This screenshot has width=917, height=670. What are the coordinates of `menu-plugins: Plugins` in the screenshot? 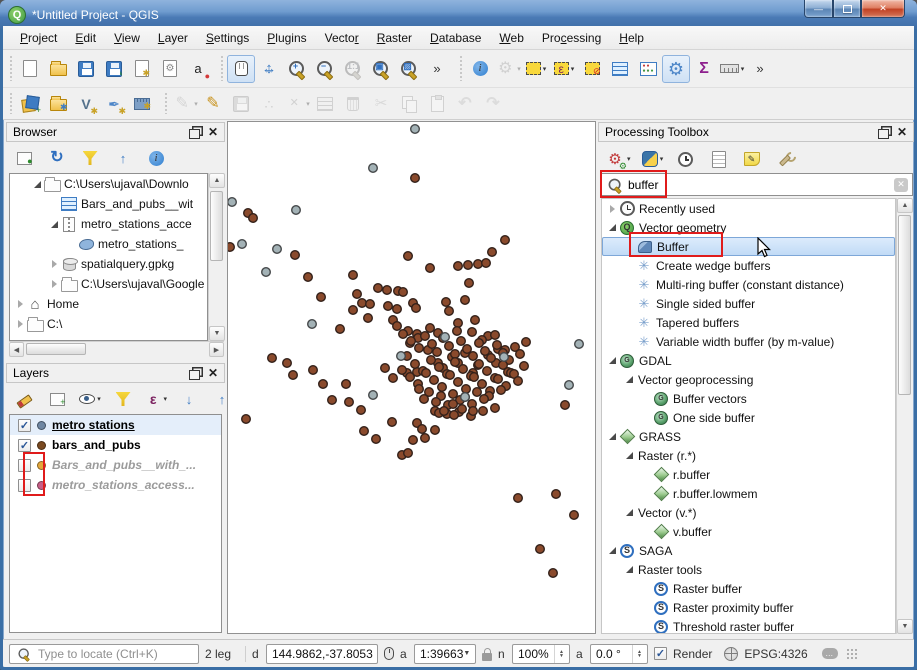 It's located at (286, 38).